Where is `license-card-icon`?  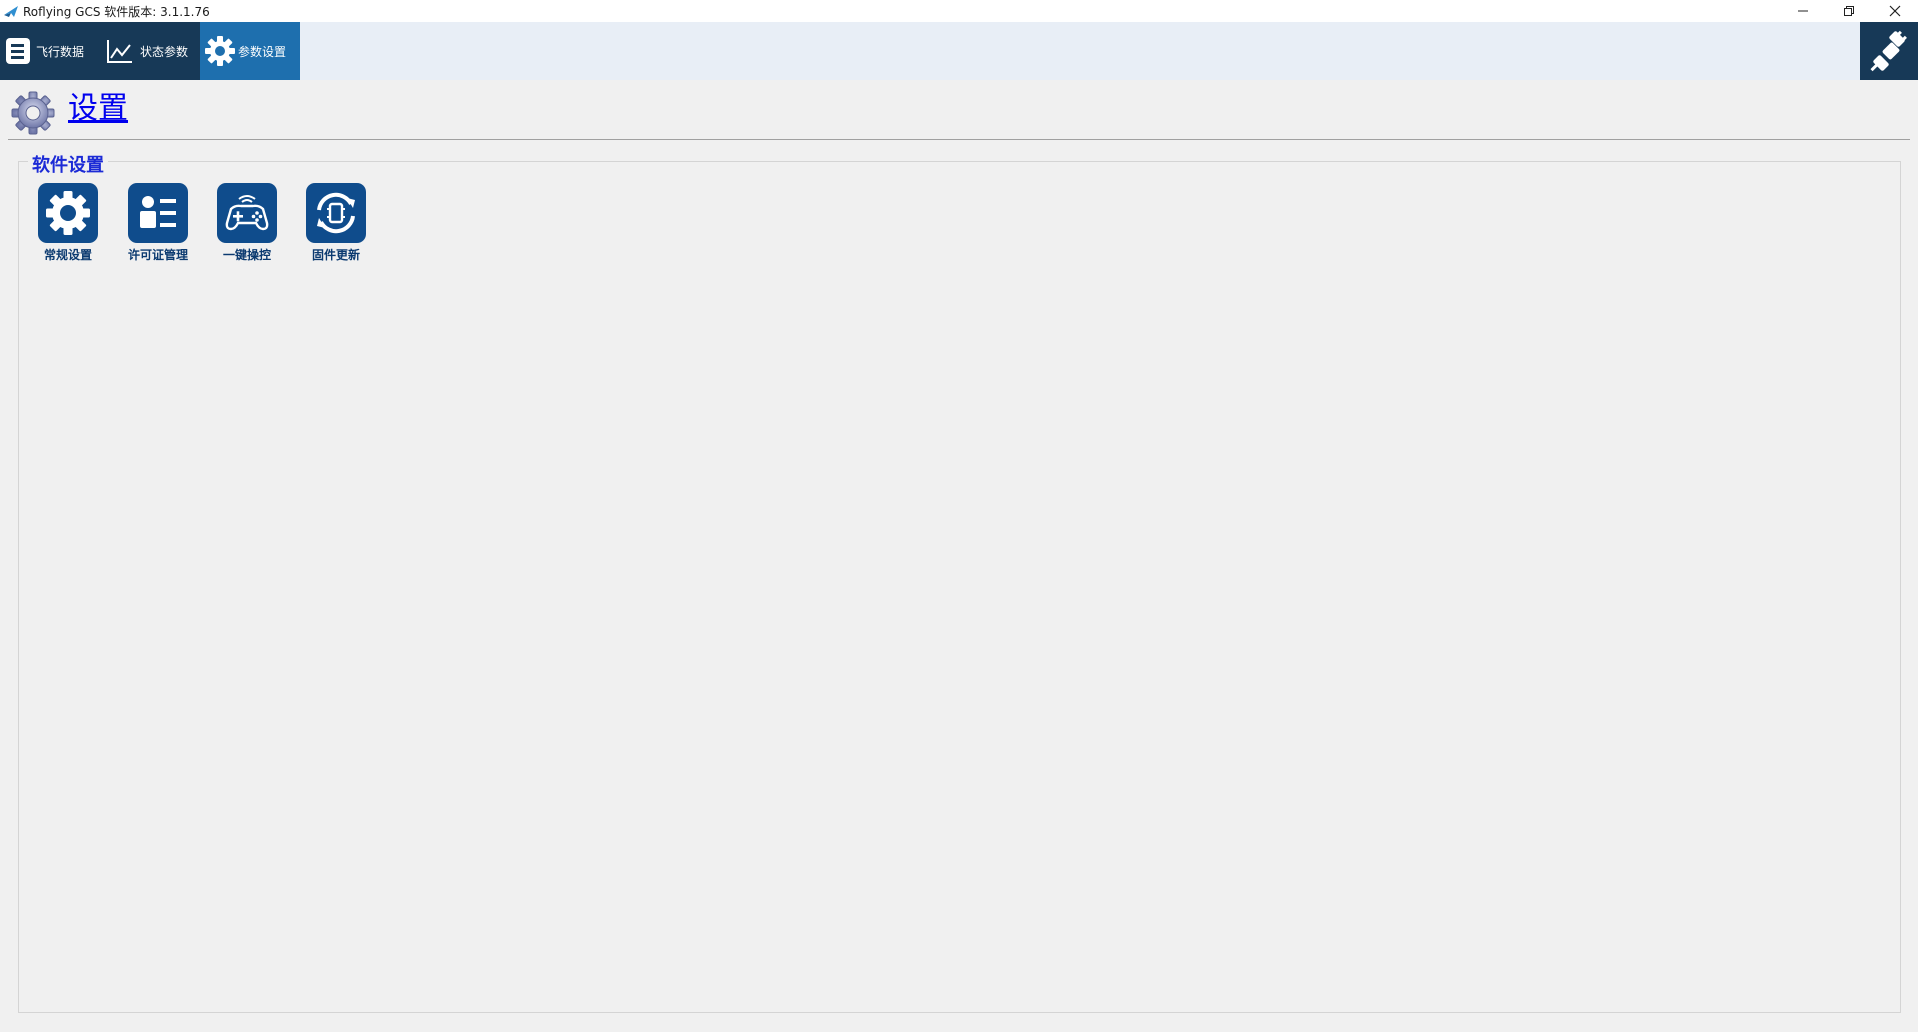
license-card-icon is located at coordinates (158, 212).